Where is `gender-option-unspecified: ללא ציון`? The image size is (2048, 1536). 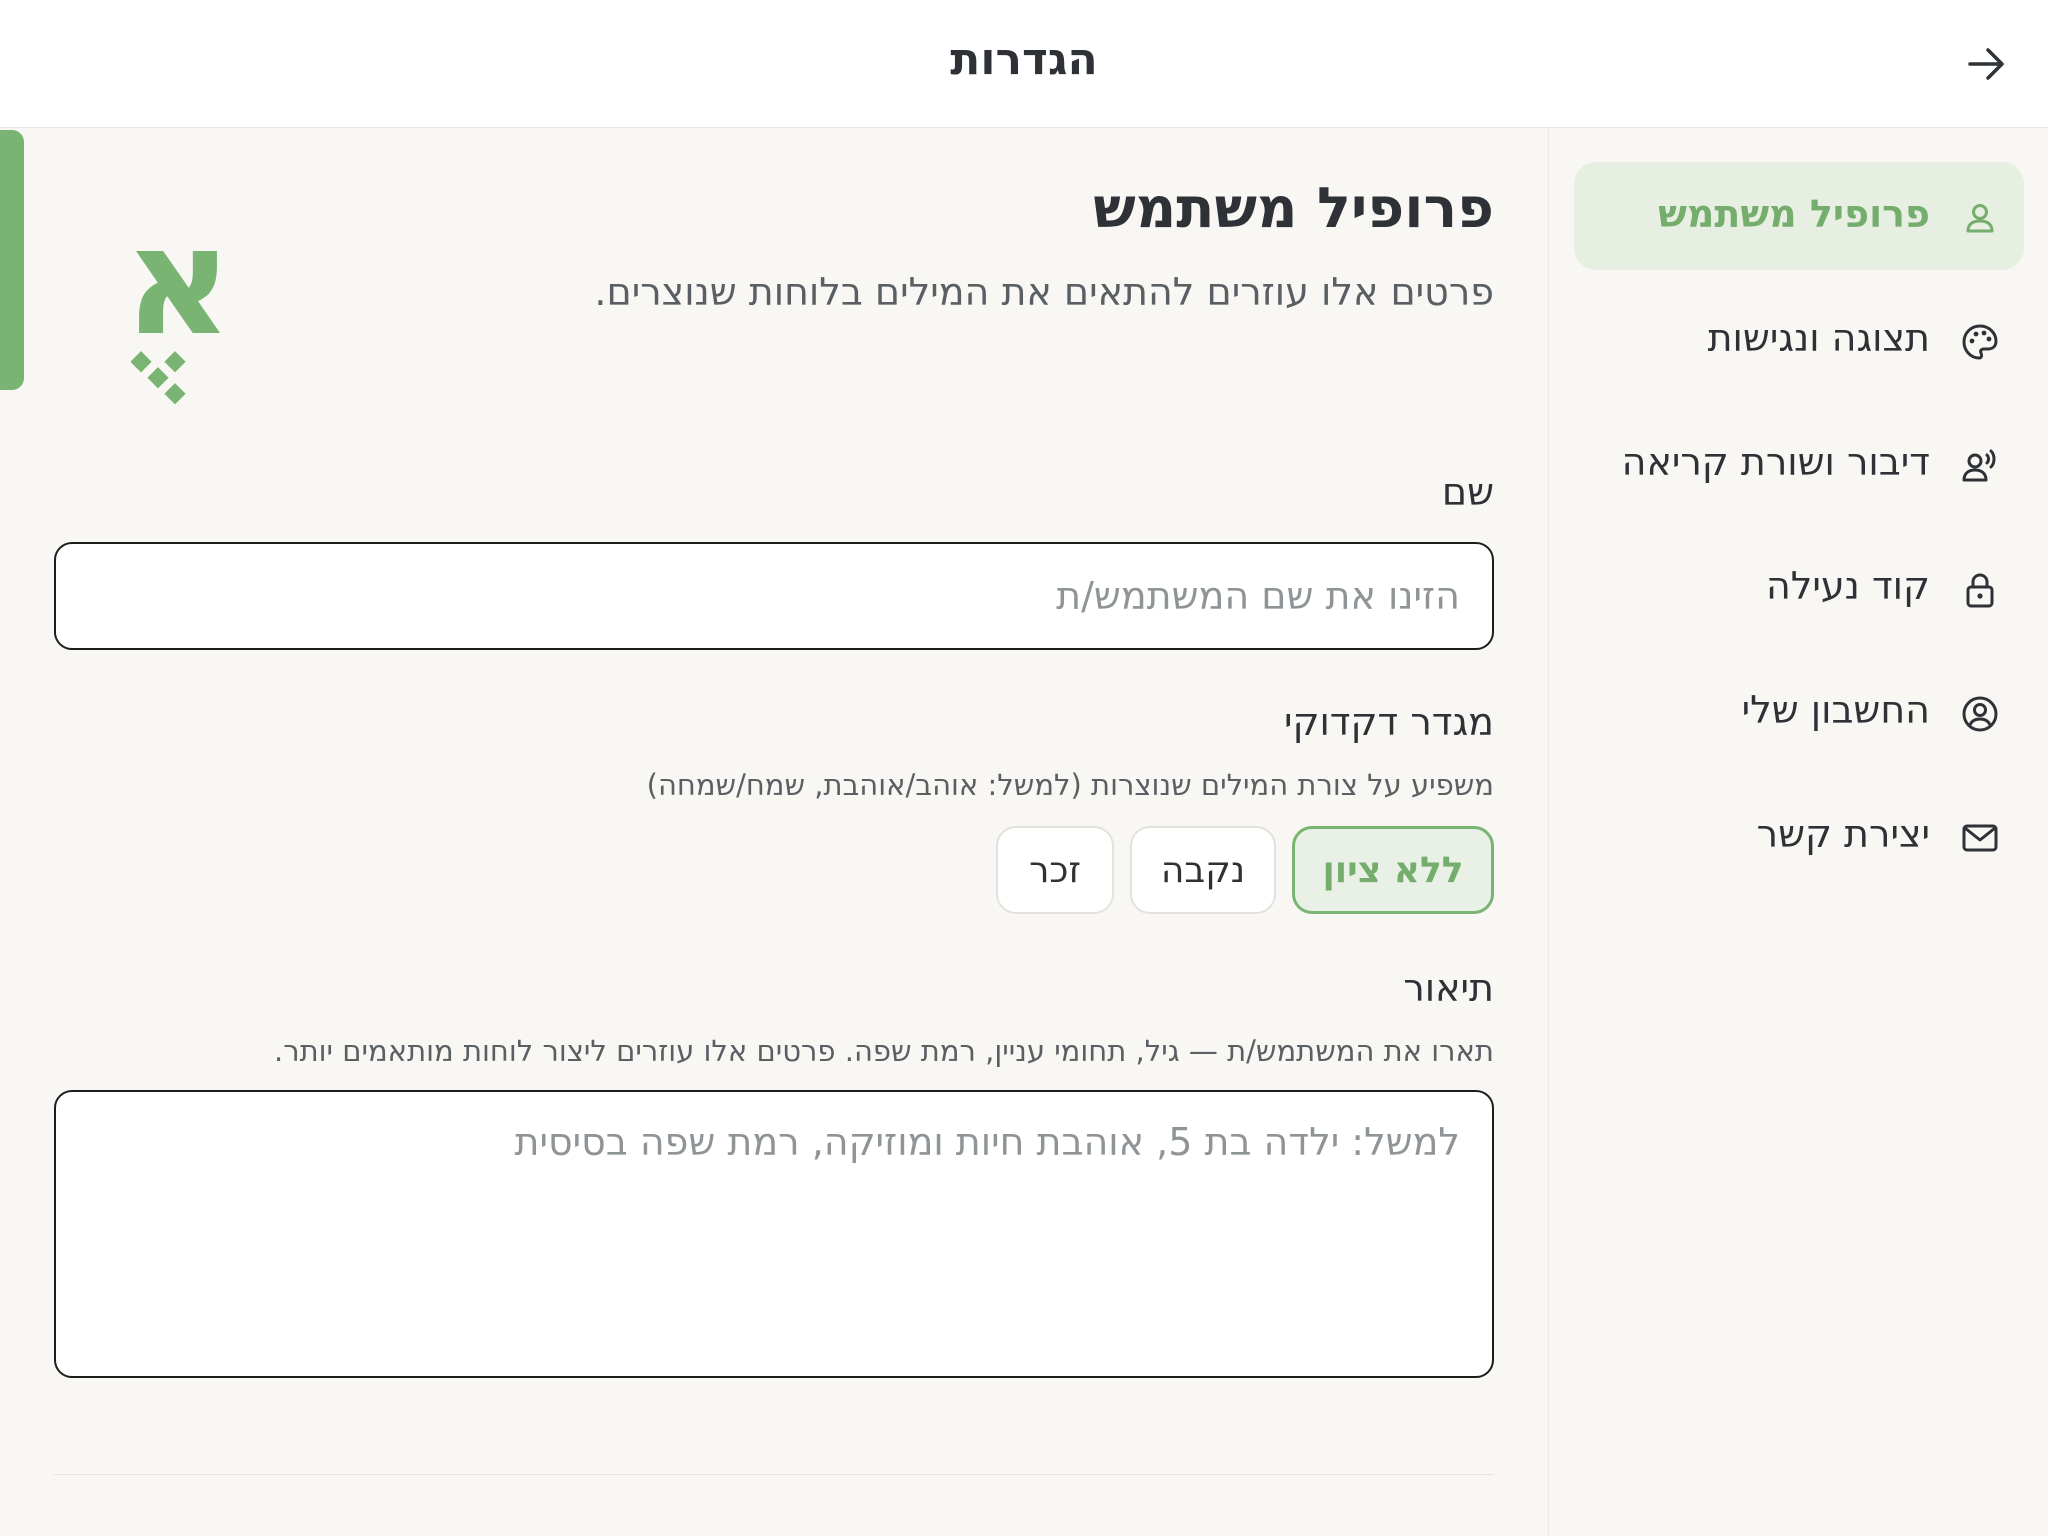
gender-option-unspecified: ללא ציון is located at coordinates (1393, 870).